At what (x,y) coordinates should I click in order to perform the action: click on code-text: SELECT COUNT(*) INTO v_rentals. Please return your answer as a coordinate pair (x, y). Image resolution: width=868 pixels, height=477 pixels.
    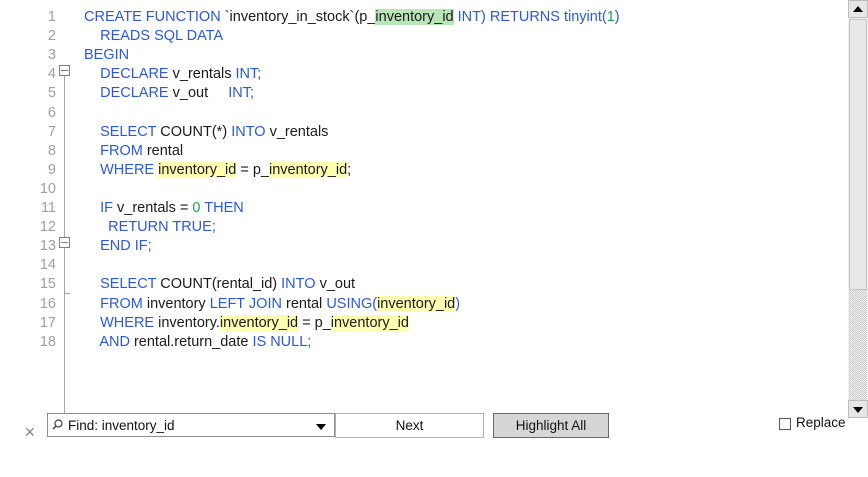
    Looking at the image, I should click on (206, 132).